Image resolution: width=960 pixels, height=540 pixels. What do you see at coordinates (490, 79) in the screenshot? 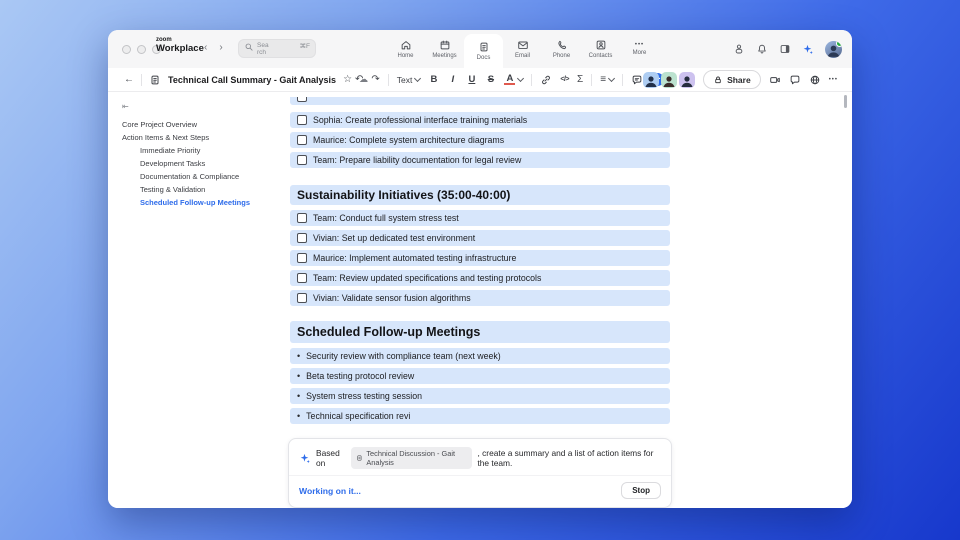
I see `strikethrough-button: S` at bounding box center [490, 79].